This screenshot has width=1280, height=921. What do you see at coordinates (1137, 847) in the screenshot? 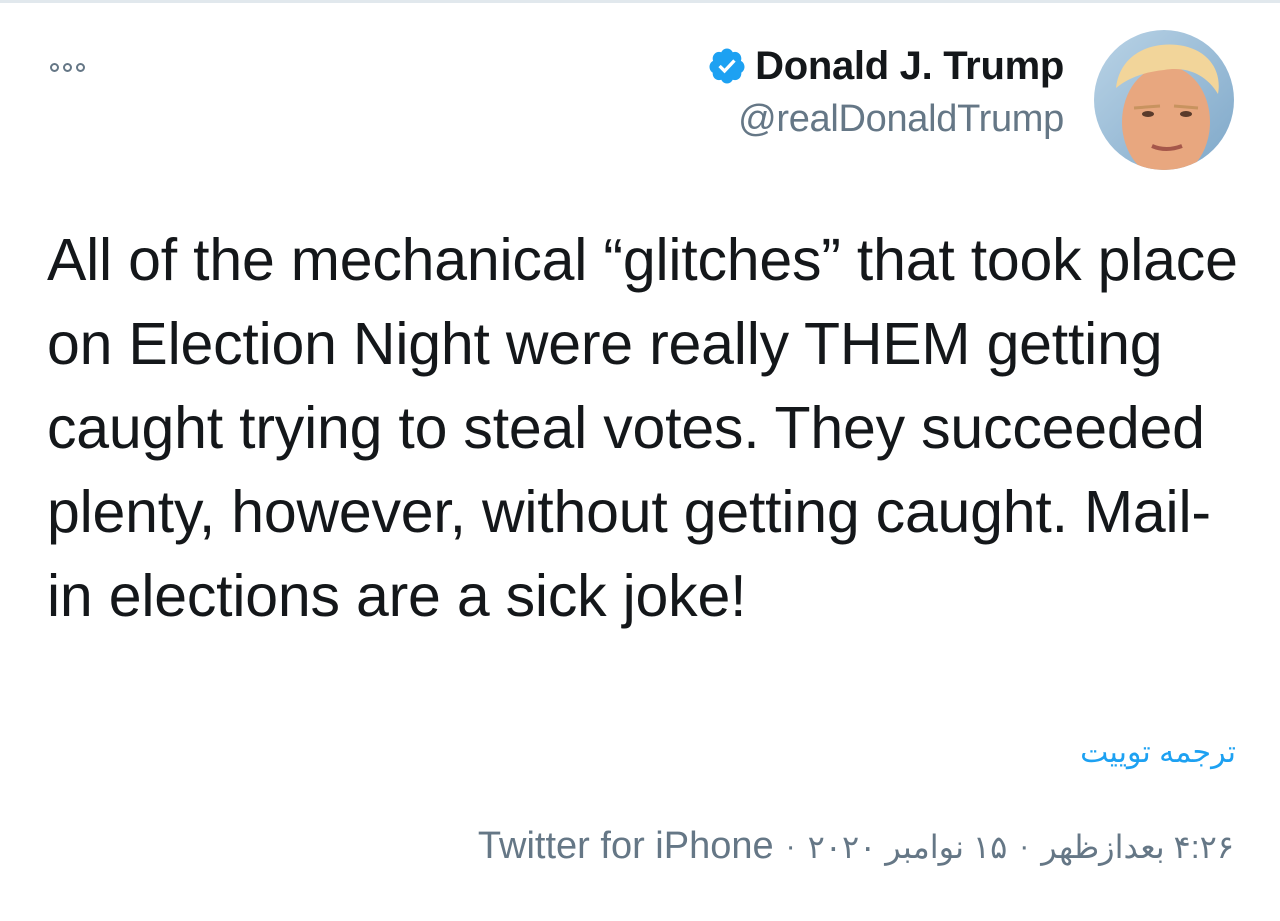
I see `tweet-time: ۴:۲۶ بعدازظهر` at bounding box center [1137, 847].